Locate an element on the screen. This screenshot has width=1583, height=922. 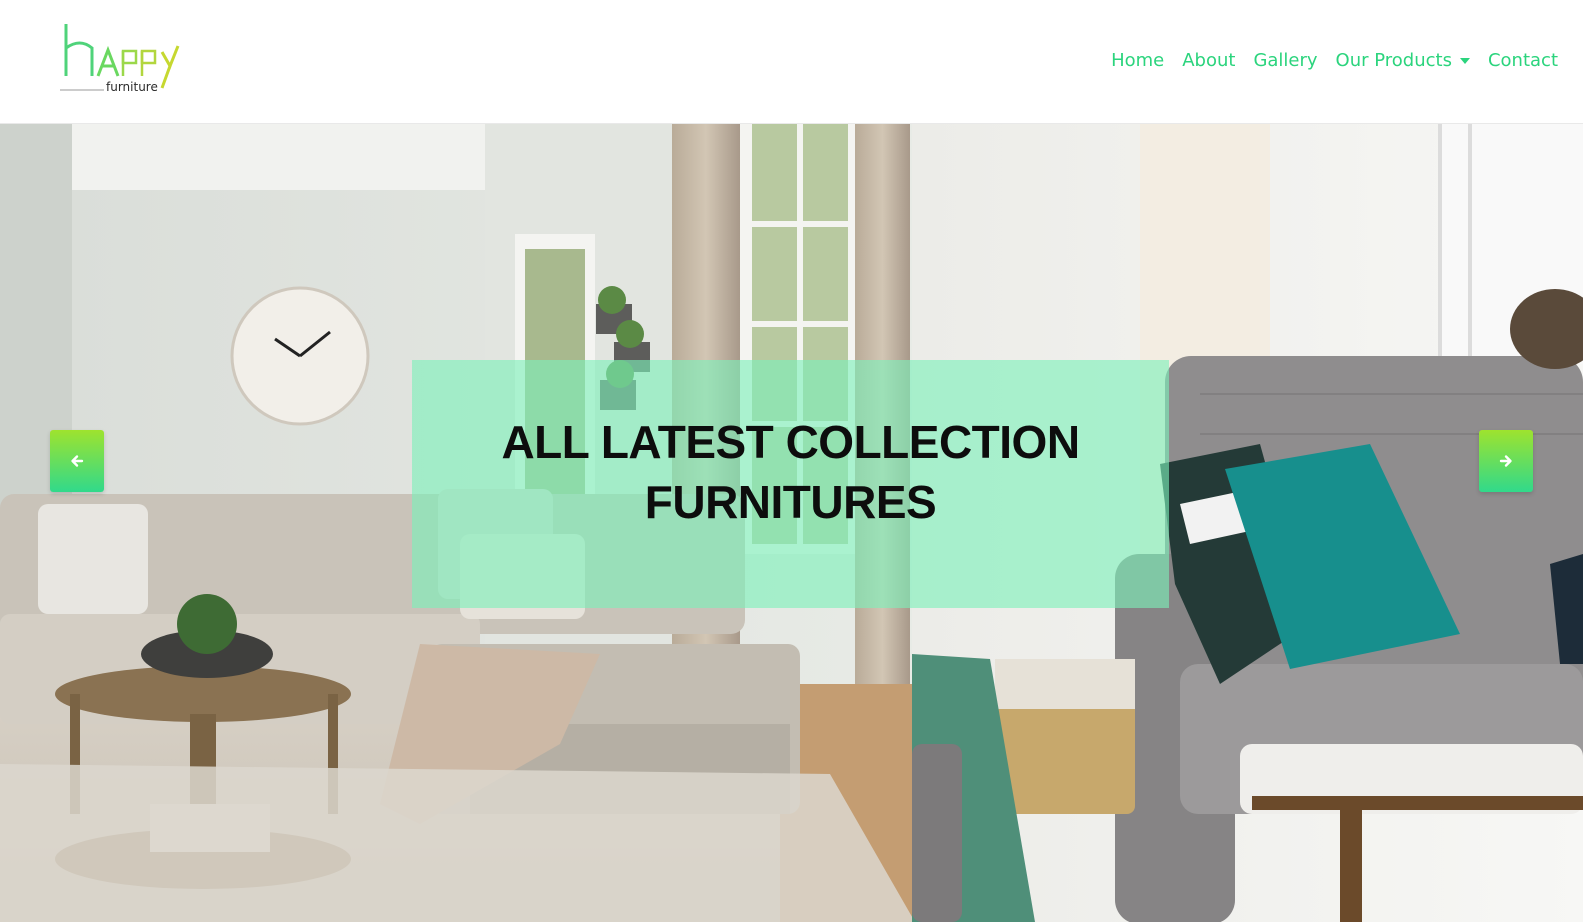
hero-headline: ALL LATEST COLLECTION FURNITURES is located at coordinates (790, 472).